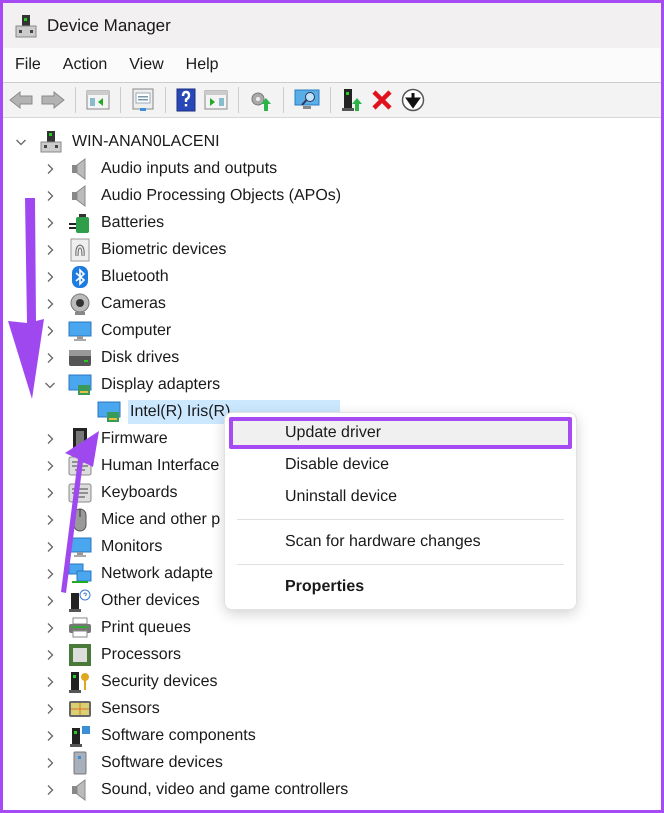 The image size is (664, 813). Describe the element at coordinates (135, 276) in the screenshot. I see `tree-item: Bluetooth` at that location.